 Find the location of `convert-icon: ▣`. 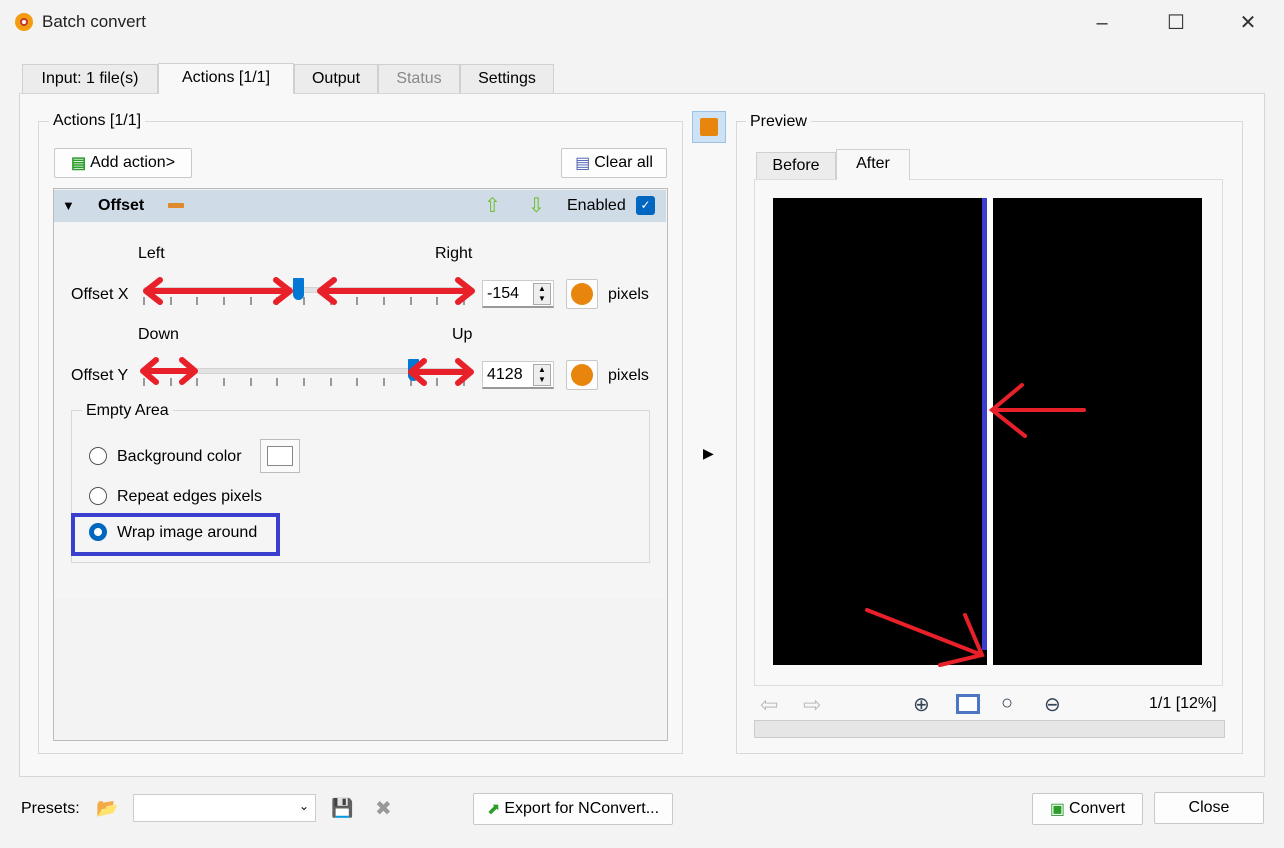

convert-icon: ▣ is located at coordinates (1057, 809).